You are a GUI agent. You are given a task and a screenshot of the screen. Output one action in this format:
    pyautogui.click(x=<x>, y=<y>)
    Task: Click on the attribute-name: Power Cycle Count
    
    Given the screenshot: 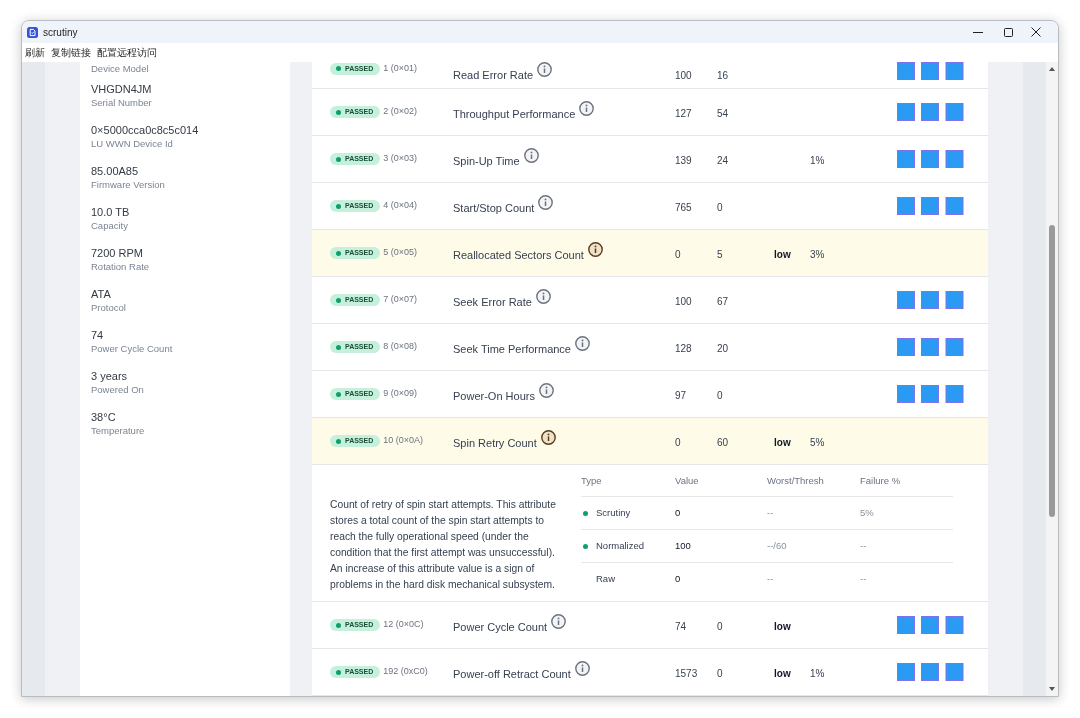 What is the action you would take?
    pyautogui.click(x=500, y=627)
    